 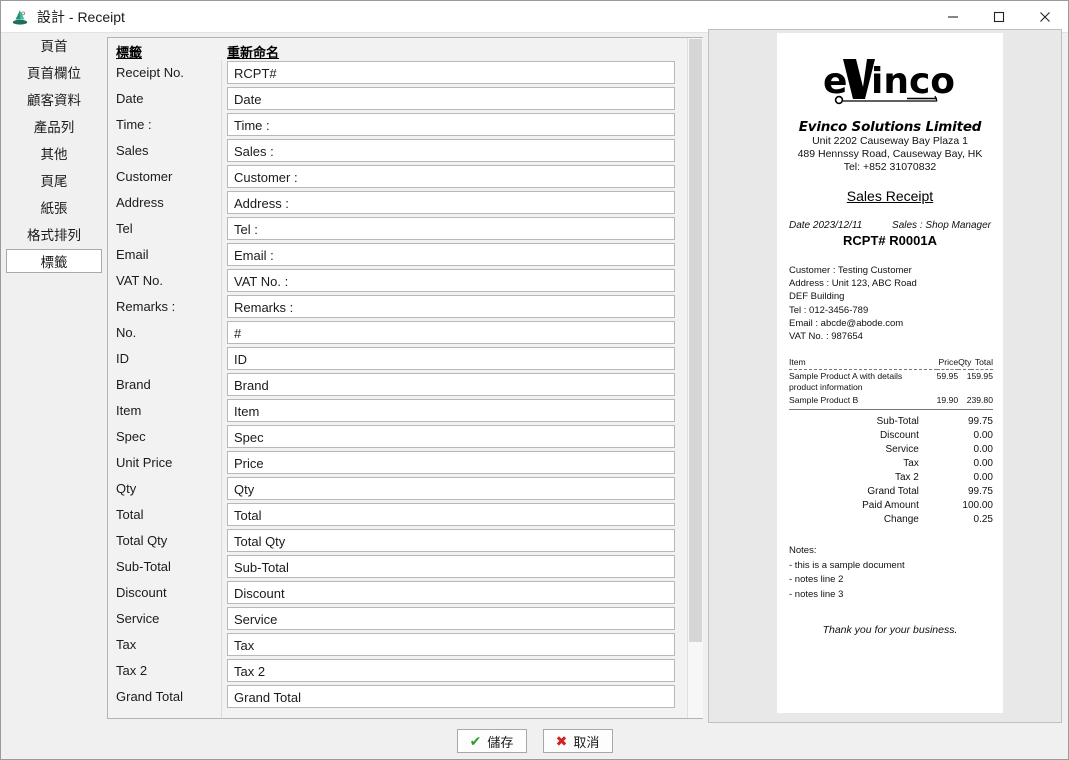 I want to click on rename-input: Sales :, so click(x=451, y=150).